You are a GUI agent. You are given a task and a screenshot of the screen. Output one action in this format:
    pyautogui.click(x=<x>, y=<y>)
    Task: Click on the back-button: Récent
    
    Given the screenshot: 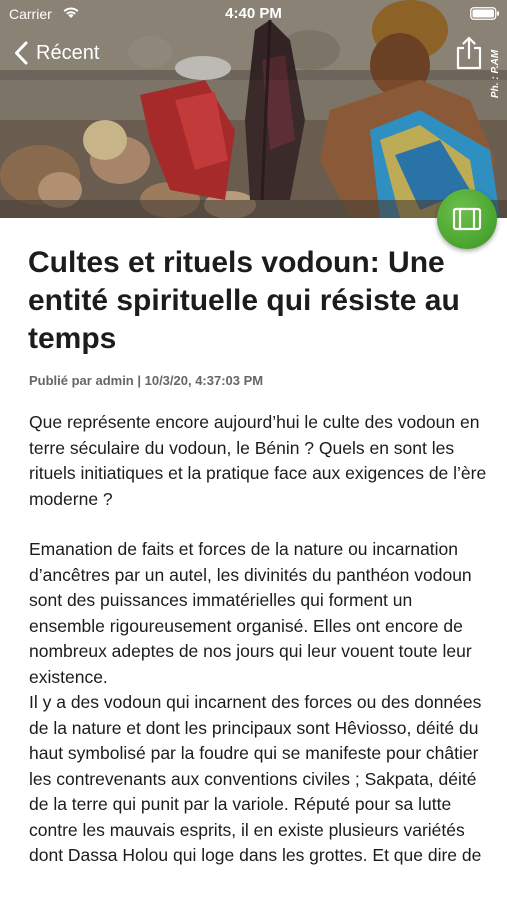 What is the action you would take?
    pyautogui.click(x=56, y=53)
    